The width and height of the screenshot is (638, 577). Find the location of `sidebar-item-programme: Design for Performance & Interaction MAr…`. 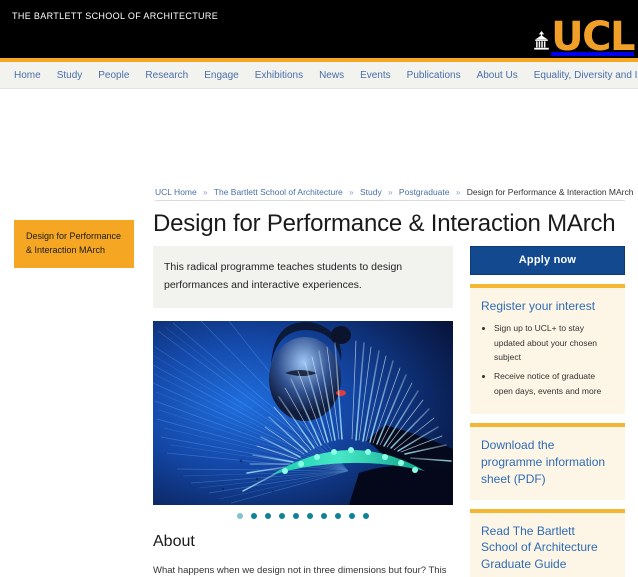

sidebar-item-programme: Design for Performance & Interaction MAr… is located at coordinates (74, 244).